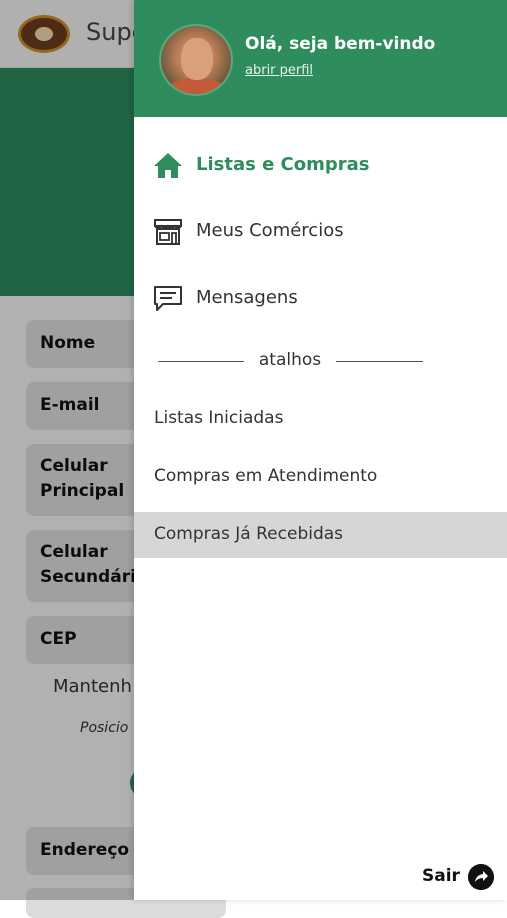  What do you see at coordinates (219, 418) in the screenshot?
I see `shortcut-label: Listas Iniciadas` at bounding box center [219, 418].